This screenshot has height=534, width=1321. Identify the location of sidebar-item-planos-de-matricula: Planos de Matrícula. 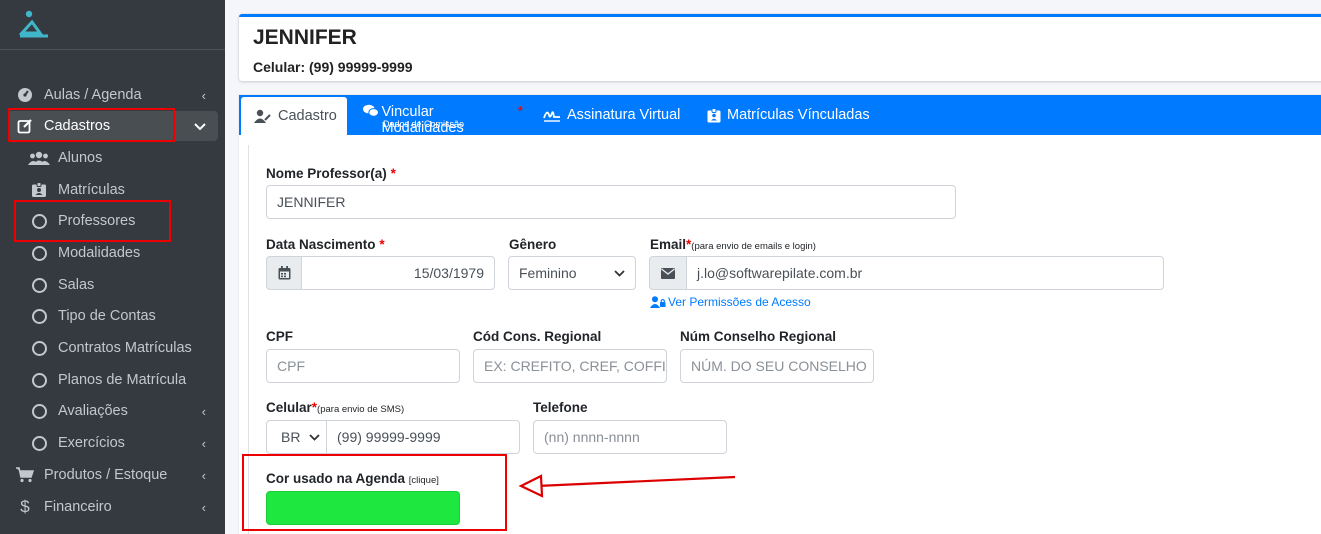
(113, 380).